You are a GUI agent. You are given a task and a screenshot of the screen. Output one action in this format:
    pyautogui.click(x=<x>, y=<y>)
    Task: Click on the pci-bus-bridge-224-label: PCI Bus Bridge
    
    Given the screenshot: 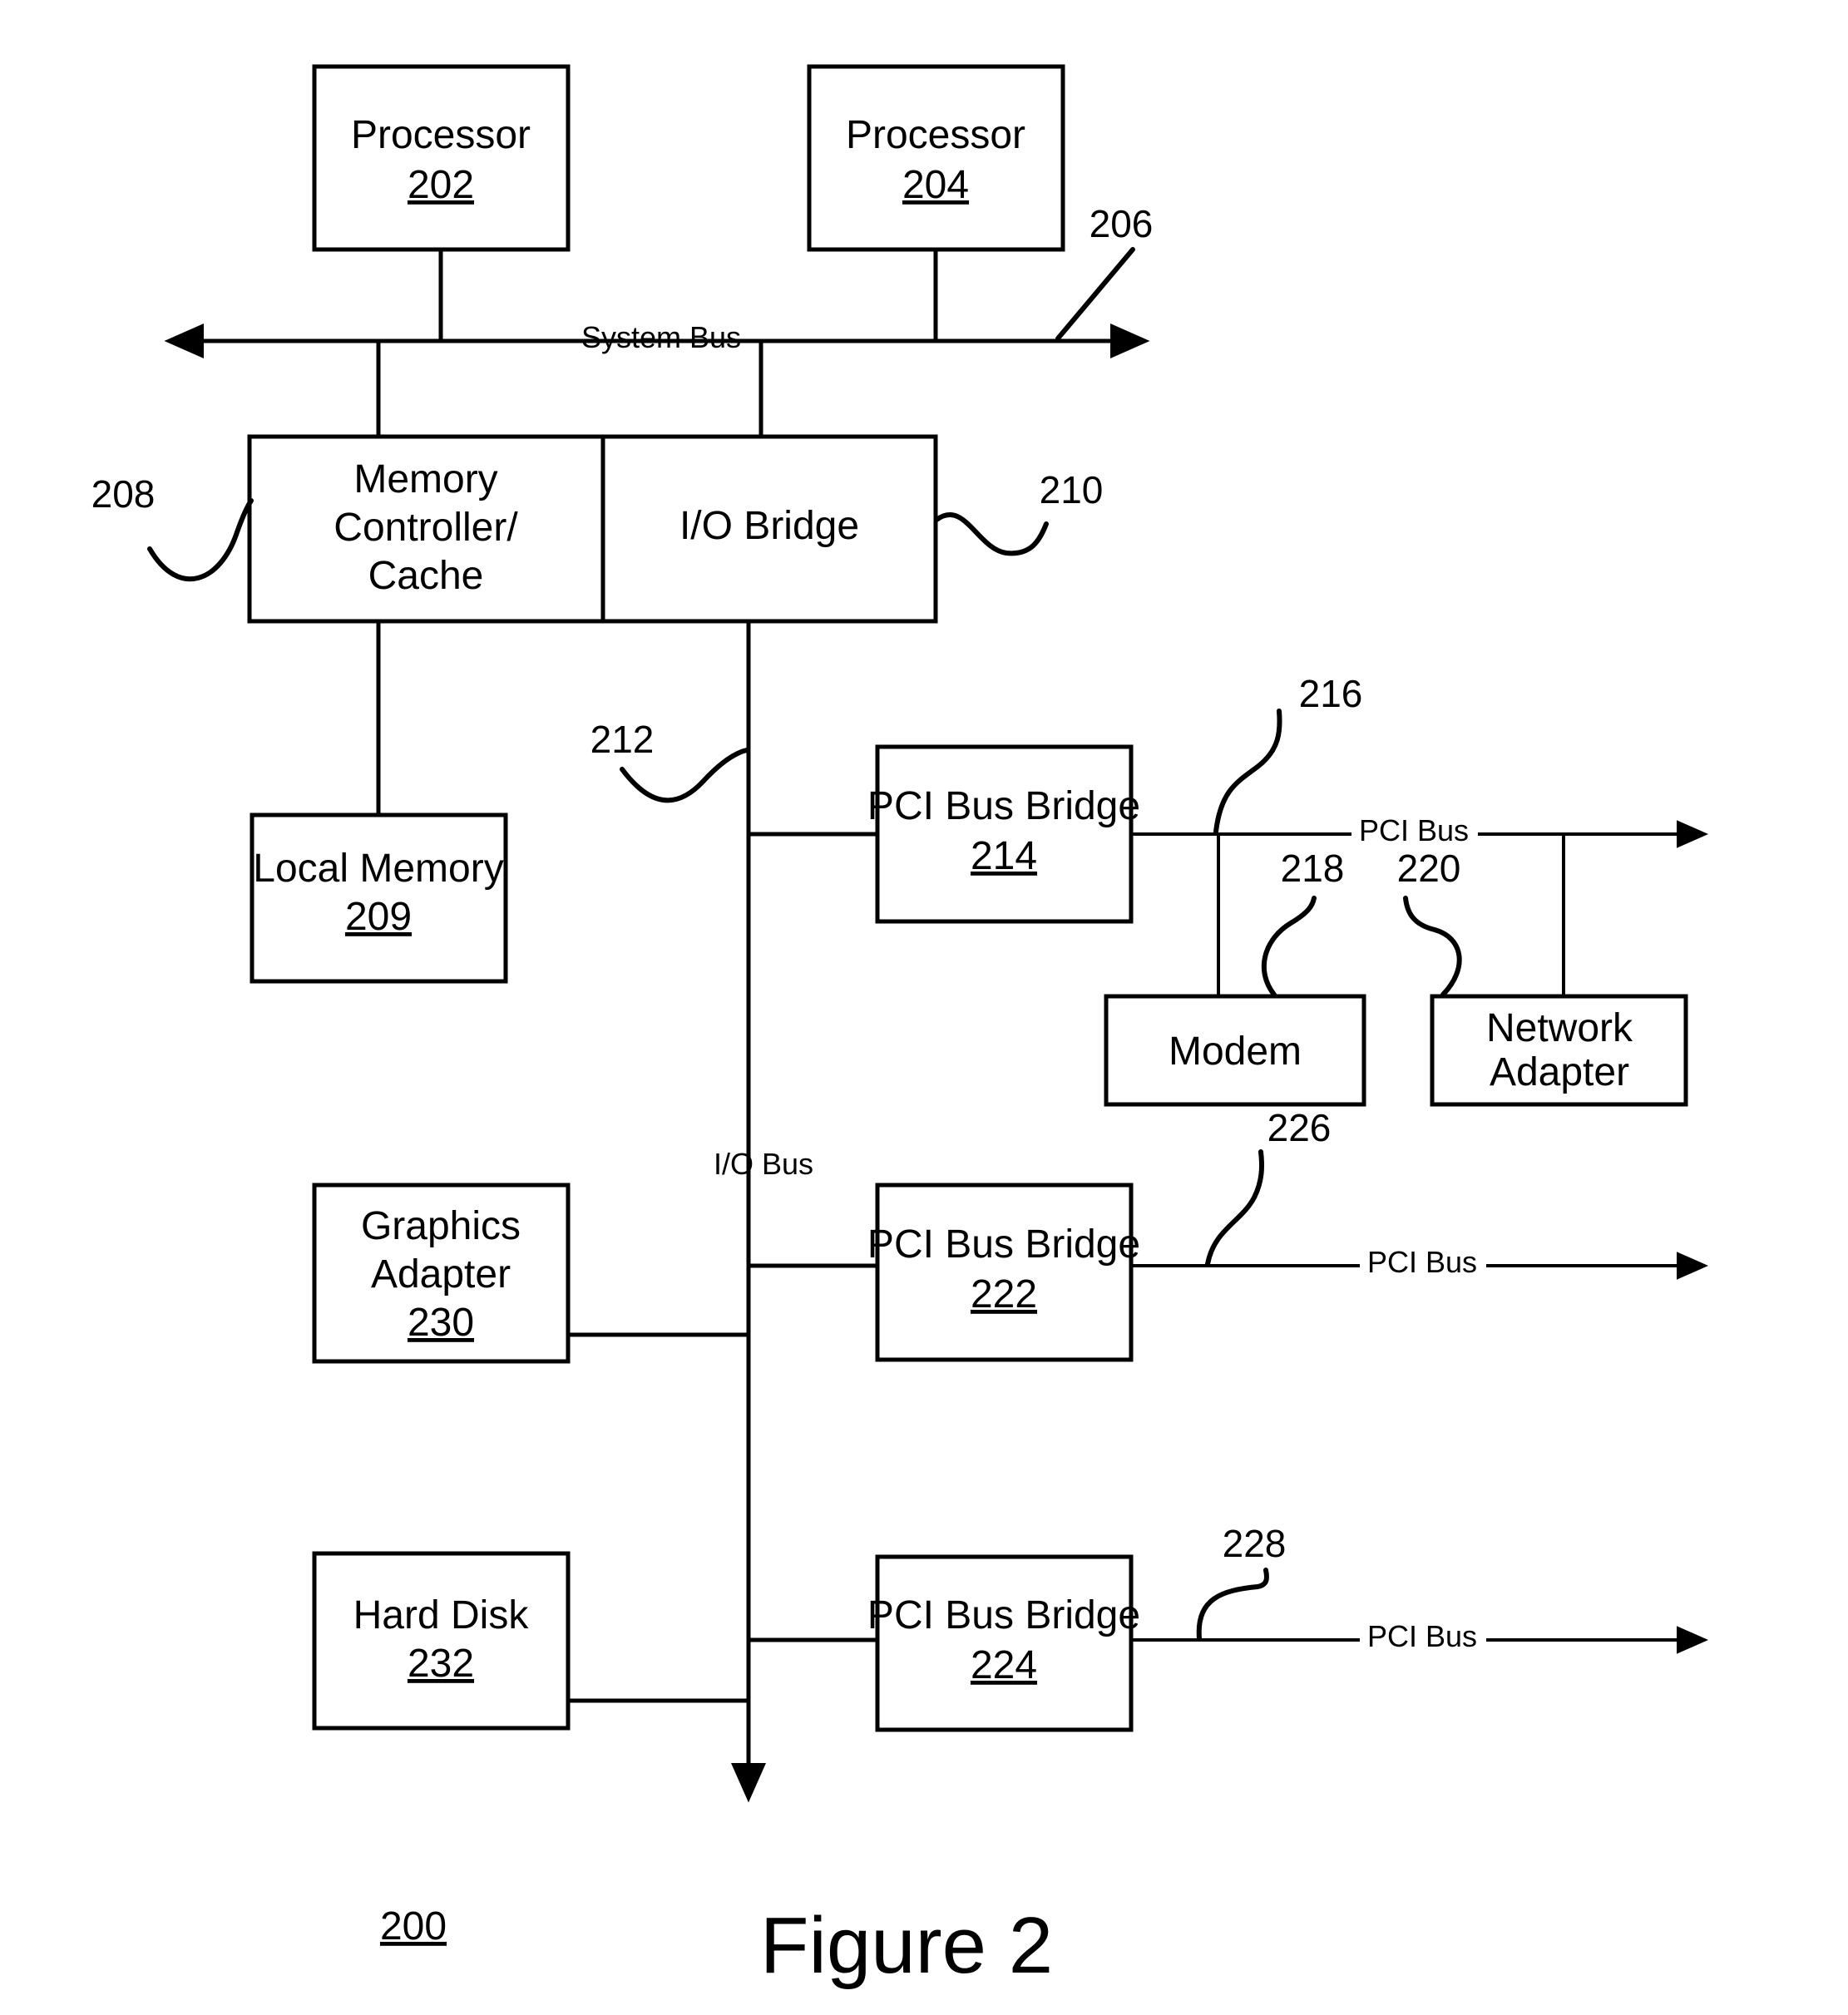 What is the action you would take?
    pyautogui.click(x=1003, y=1615)
    